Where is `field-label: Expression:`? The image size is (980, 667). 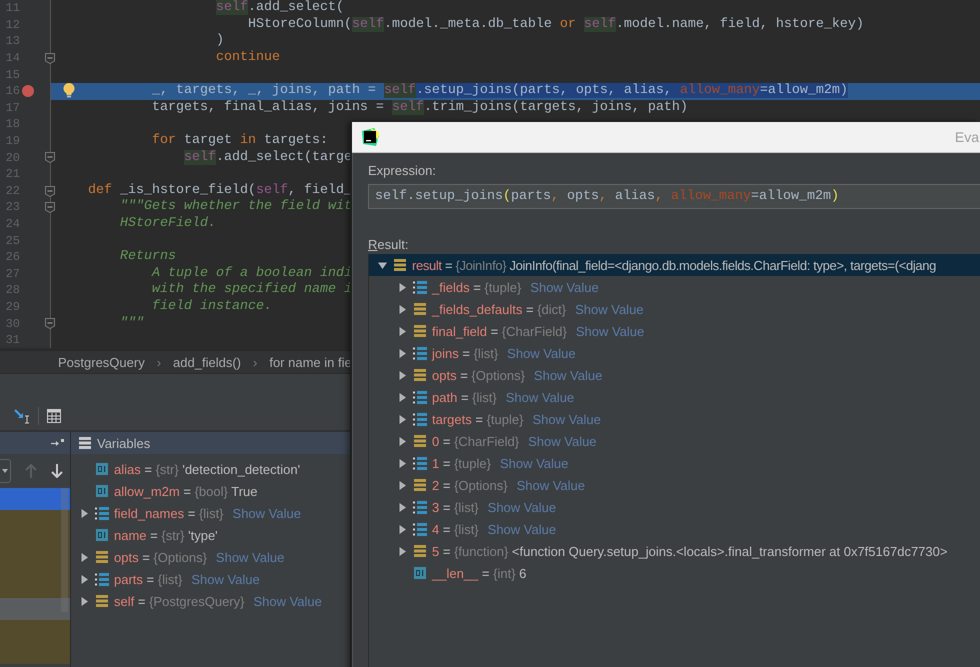
field-label: Expression: is located at coordinates (402, 170).